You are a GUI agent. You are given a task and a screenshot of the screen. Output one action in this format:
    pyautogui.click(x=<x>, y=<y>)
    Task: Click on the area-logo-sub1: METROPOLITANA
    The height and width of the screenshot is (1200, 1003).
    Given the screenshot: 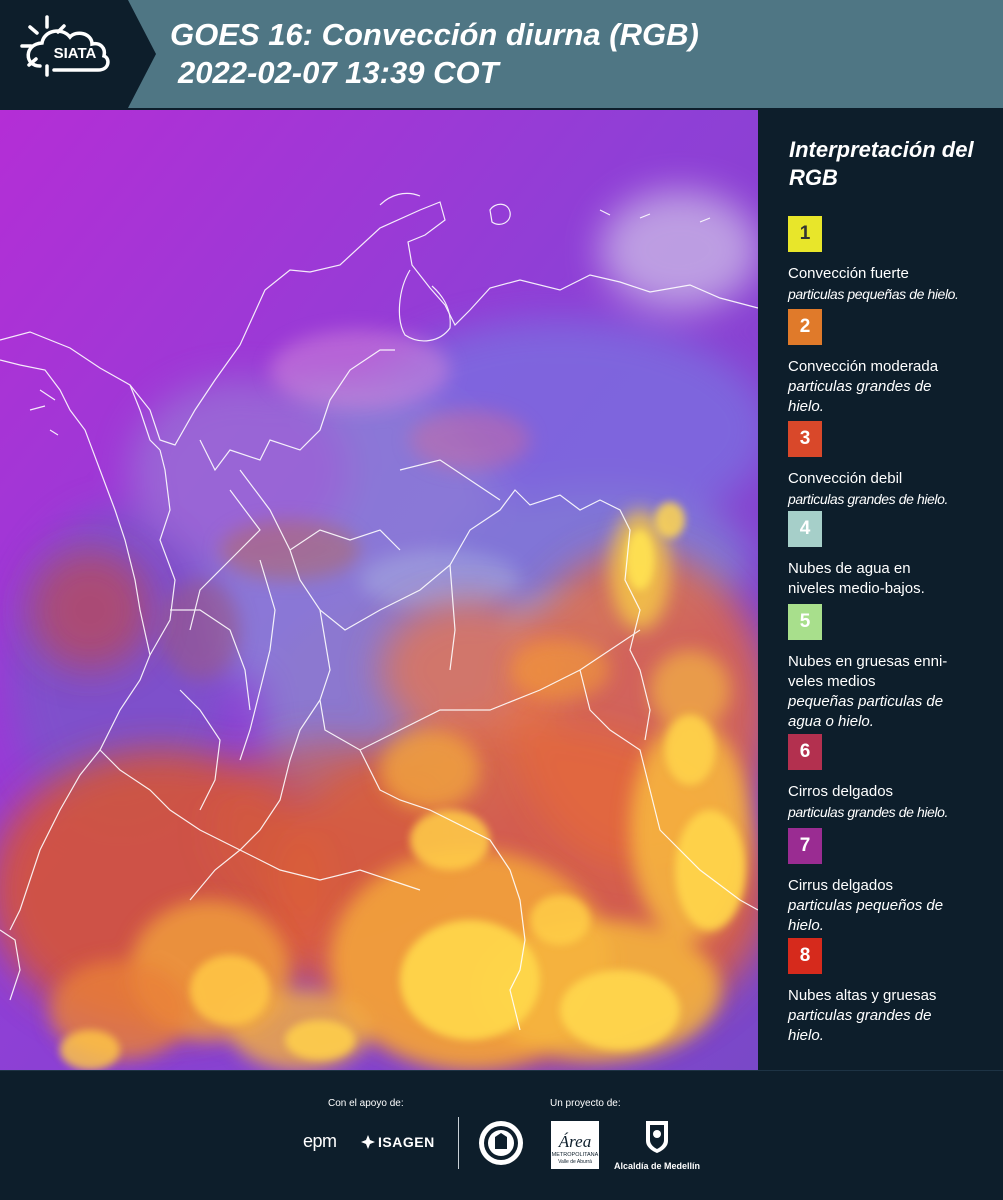 What is the action you would take?
    pyautogui.click(x=575, y=1155)
    